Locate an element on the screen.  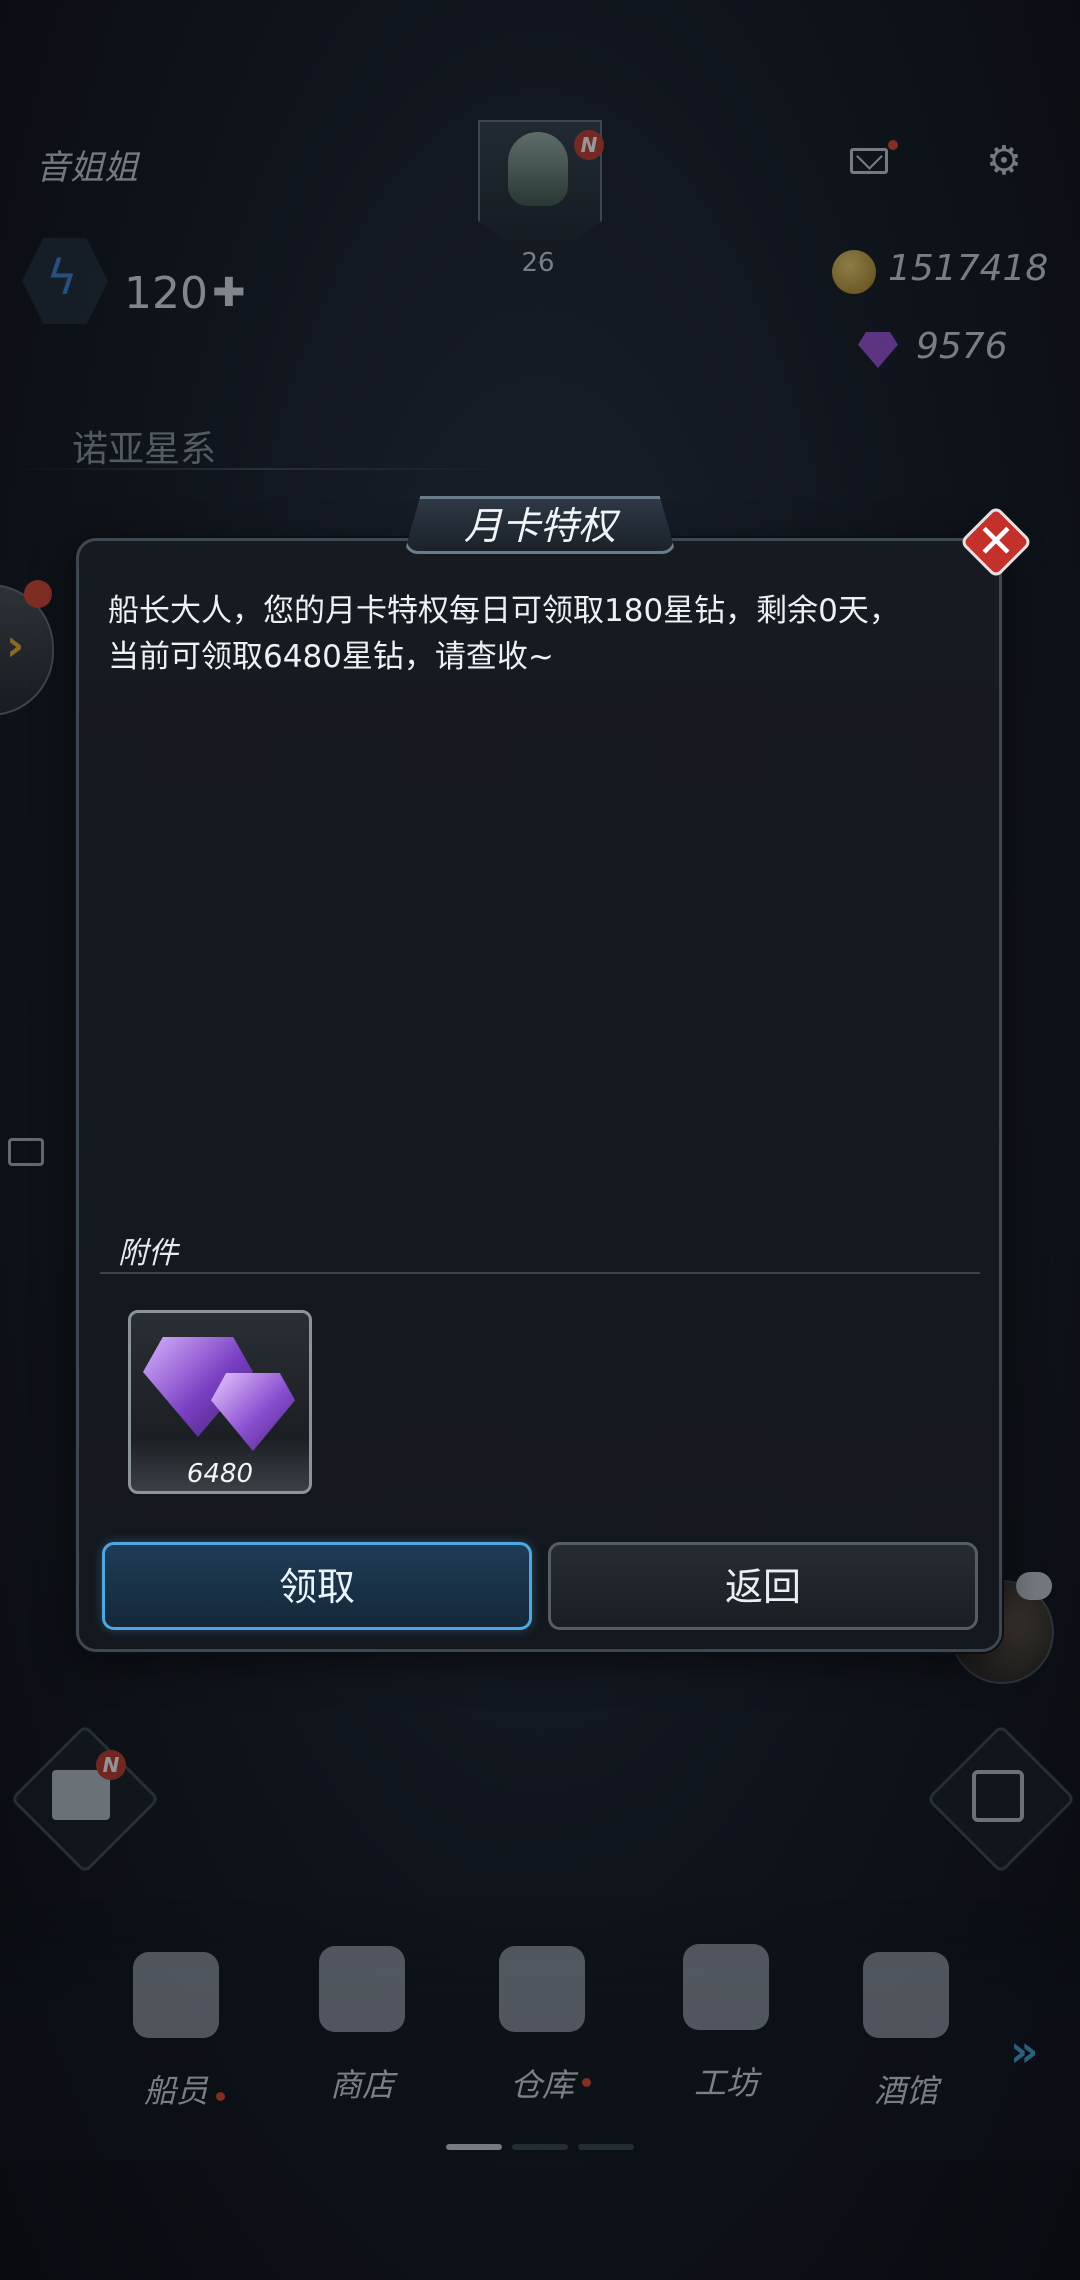
energy-value: 120 is located at coordinates (166, 293).